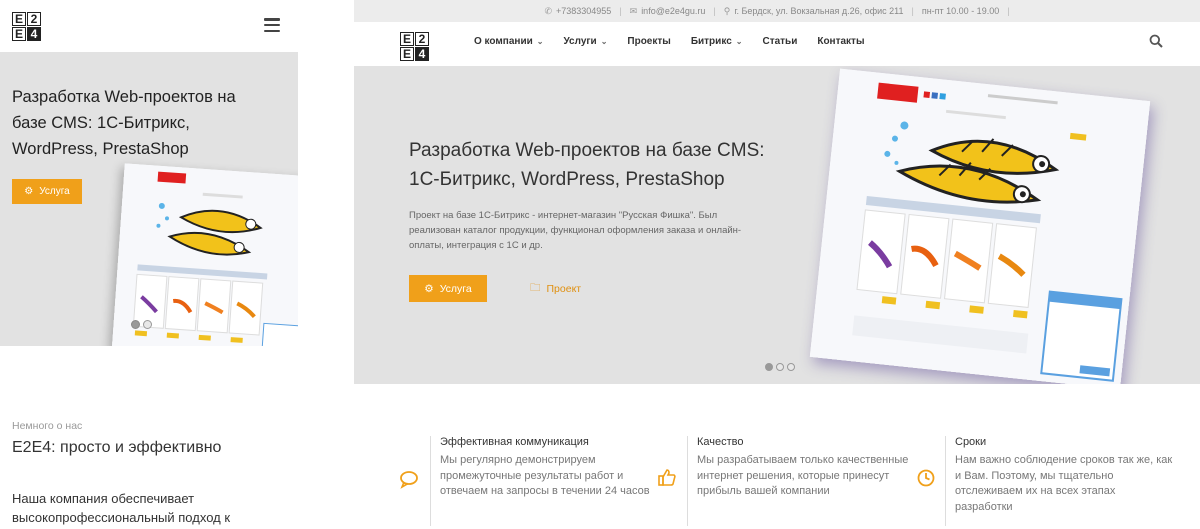 The height and width of the screenshot is (529, 1200). I want to click on location-pin-icon: ⚲, so click(727, 10).